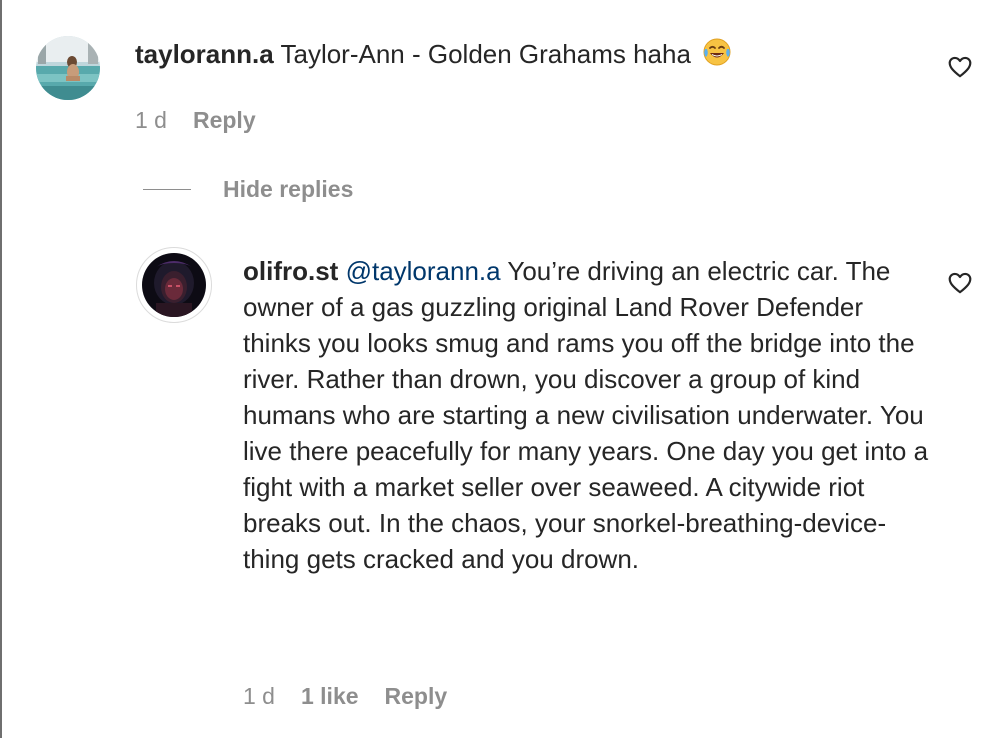 This screenshot has width=1000, height=738. Describe the element at coordinates (1, 369) in the screenshot. I see `window-edge` at that location.